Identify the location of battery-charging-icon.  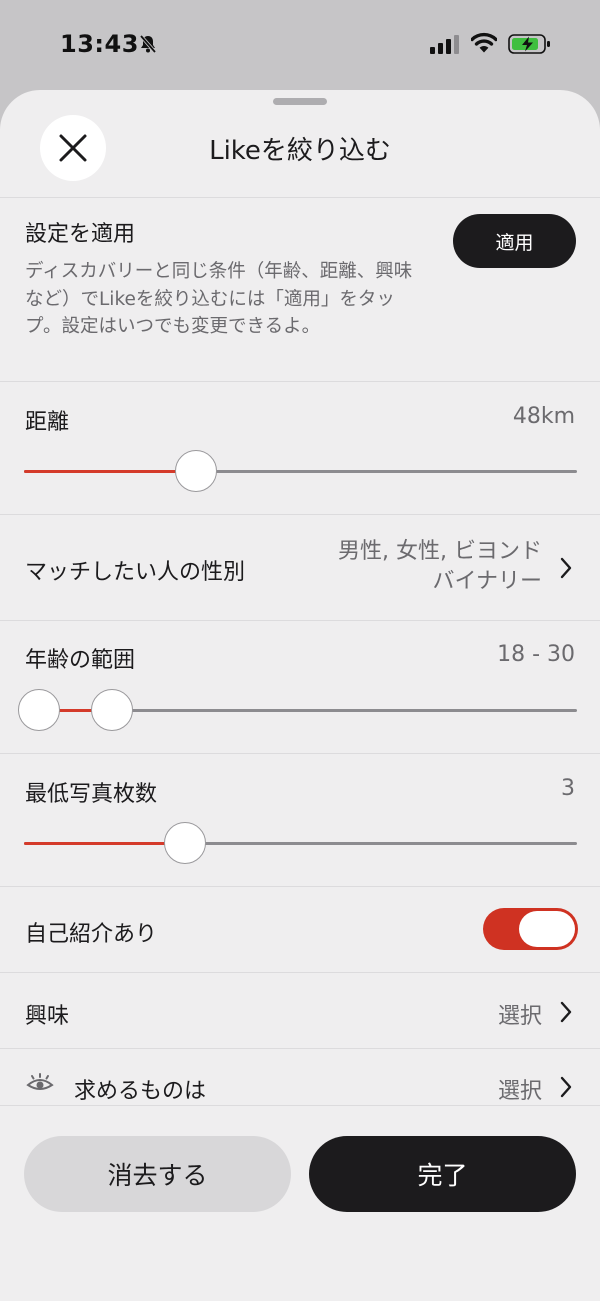
(529, 44).